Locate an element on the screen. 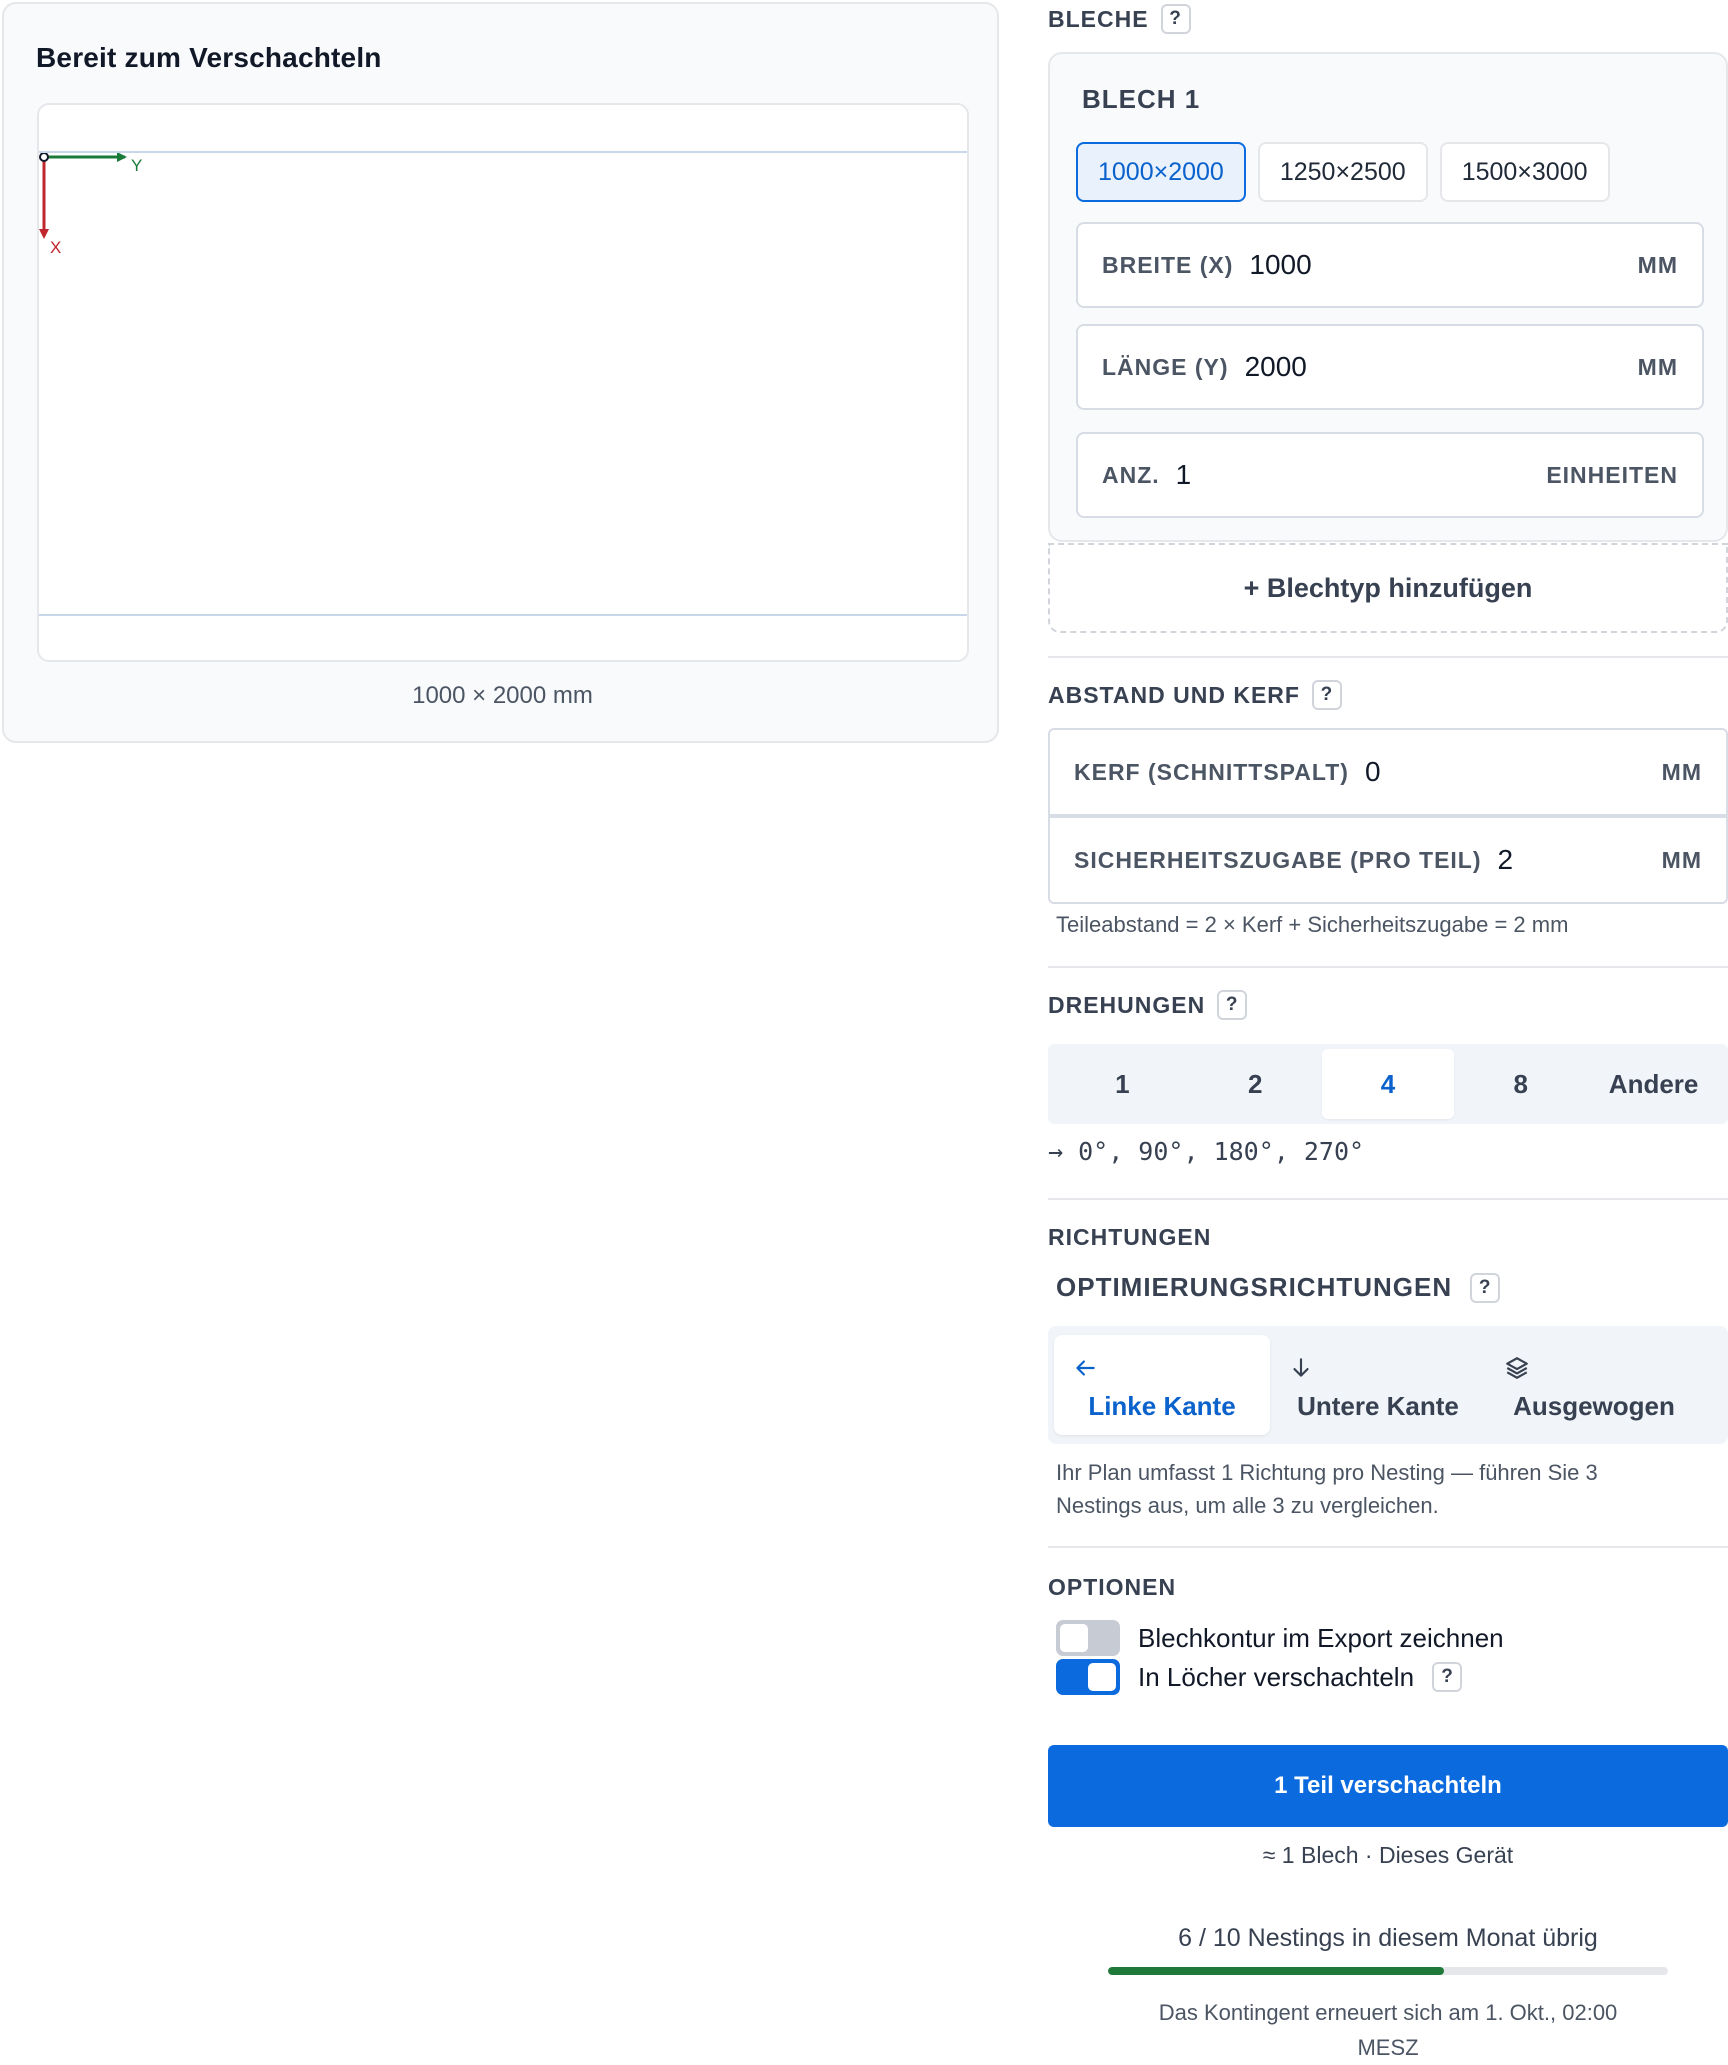  nest-estimate: ≈ 1 Blech · Dieses Gerät is located at coordinates (1388, 1855).